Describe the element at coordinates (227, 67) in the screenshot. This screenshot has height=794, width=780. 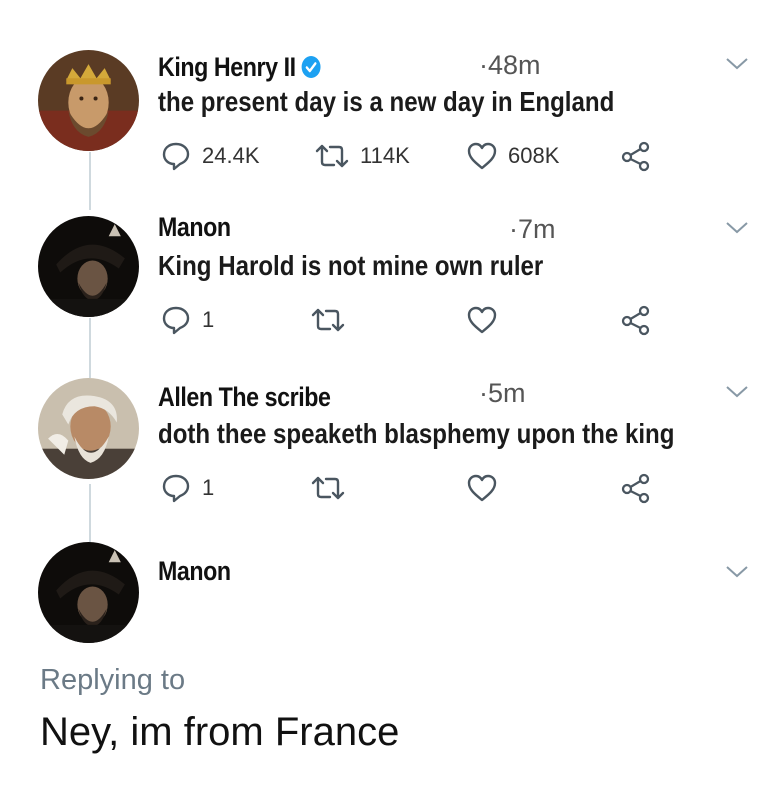
I see `display-name-text: King Henry II` at that location.